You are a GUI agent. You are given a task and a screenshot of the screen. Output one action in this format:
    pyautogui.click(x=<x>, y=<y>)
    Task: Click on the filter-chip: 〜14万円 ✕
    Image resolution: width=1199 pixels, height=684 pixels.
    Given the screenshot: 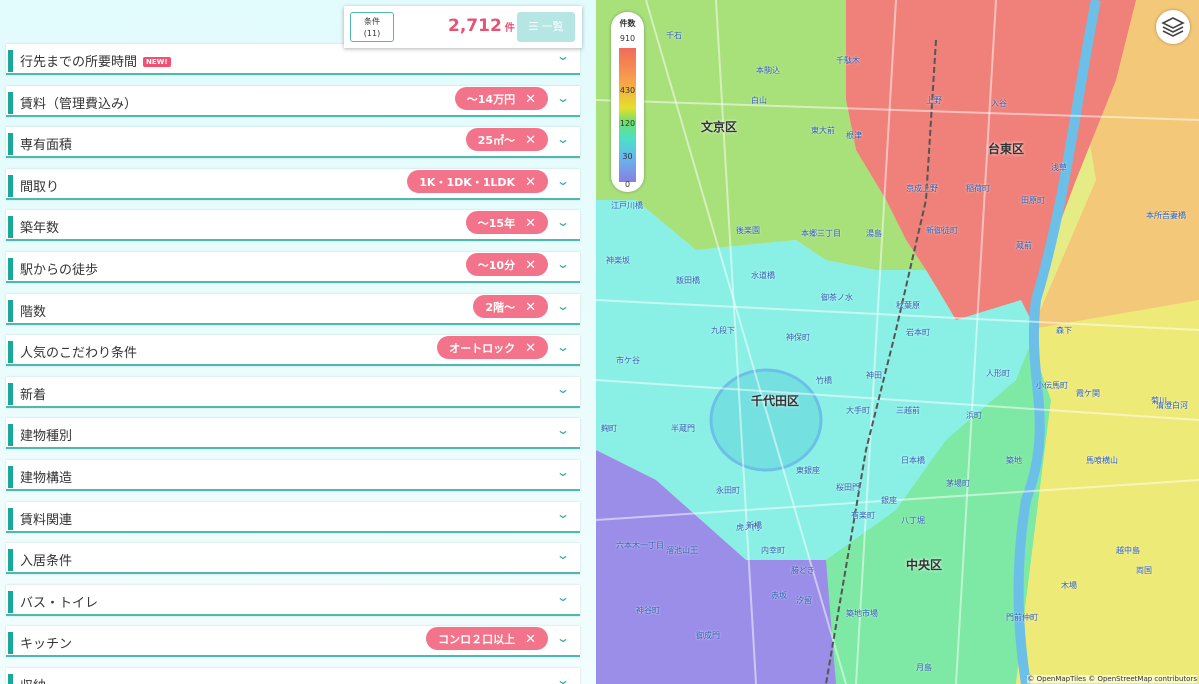 What is the action you would take?
    pyautogui.click(x=501, y=98)
    